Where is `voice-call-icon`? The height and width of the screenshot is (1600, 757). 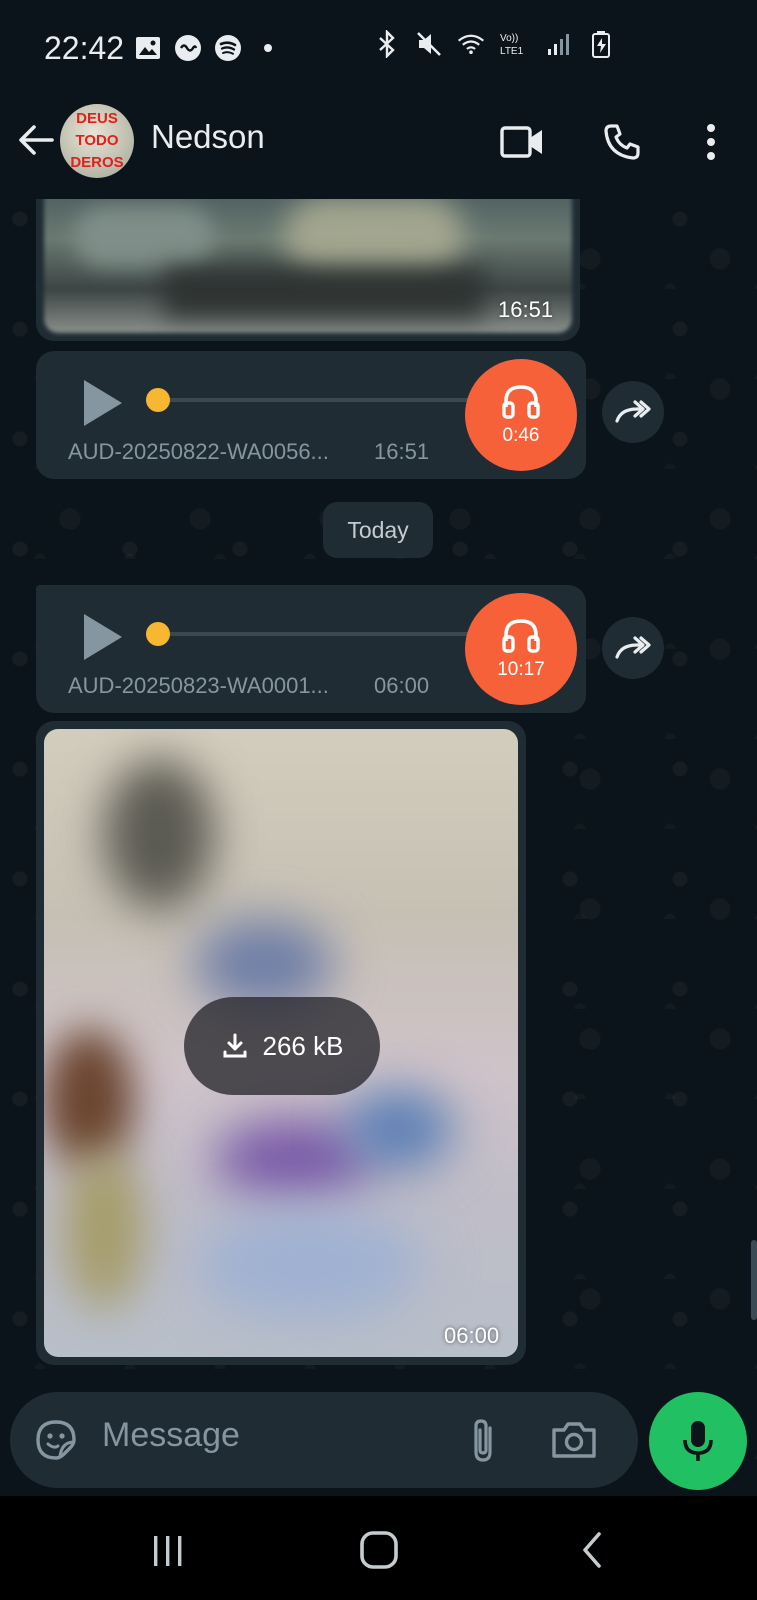 voice-call-icon is located at coordinates (622, 142).